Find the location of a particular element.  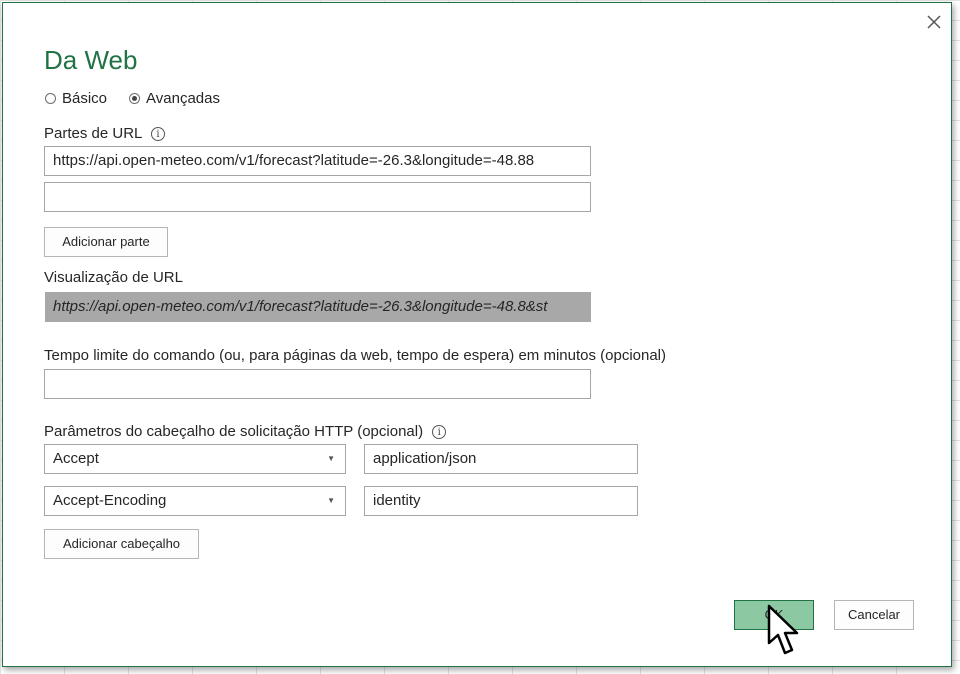

header-name-select-2: Accept-Encoding ▼ is located at coordinates (195, 501).